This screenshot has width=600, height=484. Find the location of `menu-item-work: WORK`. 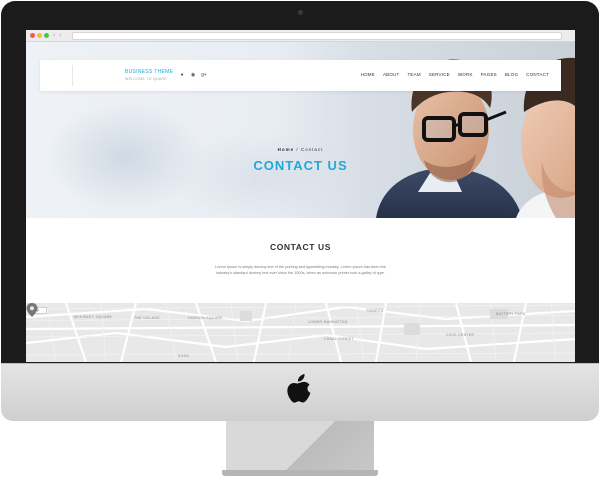

menu-item-work: WORK is located at coordinates (465, 74).